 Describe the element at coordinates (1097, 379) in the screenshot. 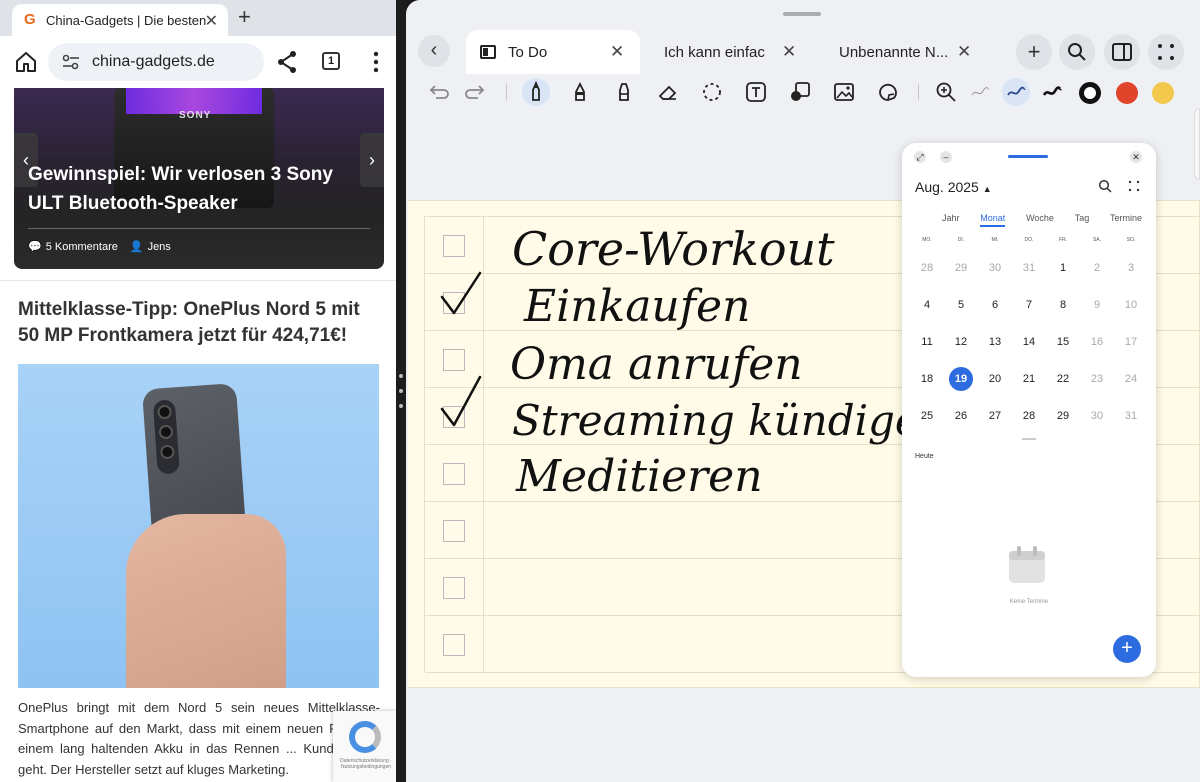

I see `calendar-day: 23` at that location.